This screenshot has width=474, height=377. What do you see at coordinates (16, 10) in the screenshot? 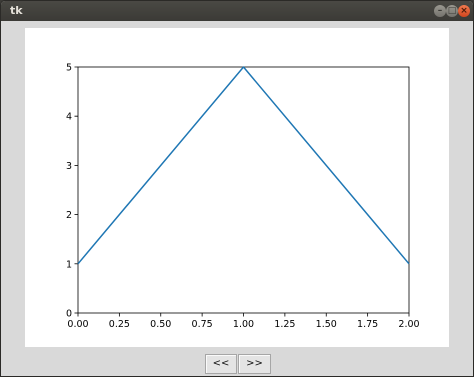
I see `window-title: tk` at bounding box center [16, 10].